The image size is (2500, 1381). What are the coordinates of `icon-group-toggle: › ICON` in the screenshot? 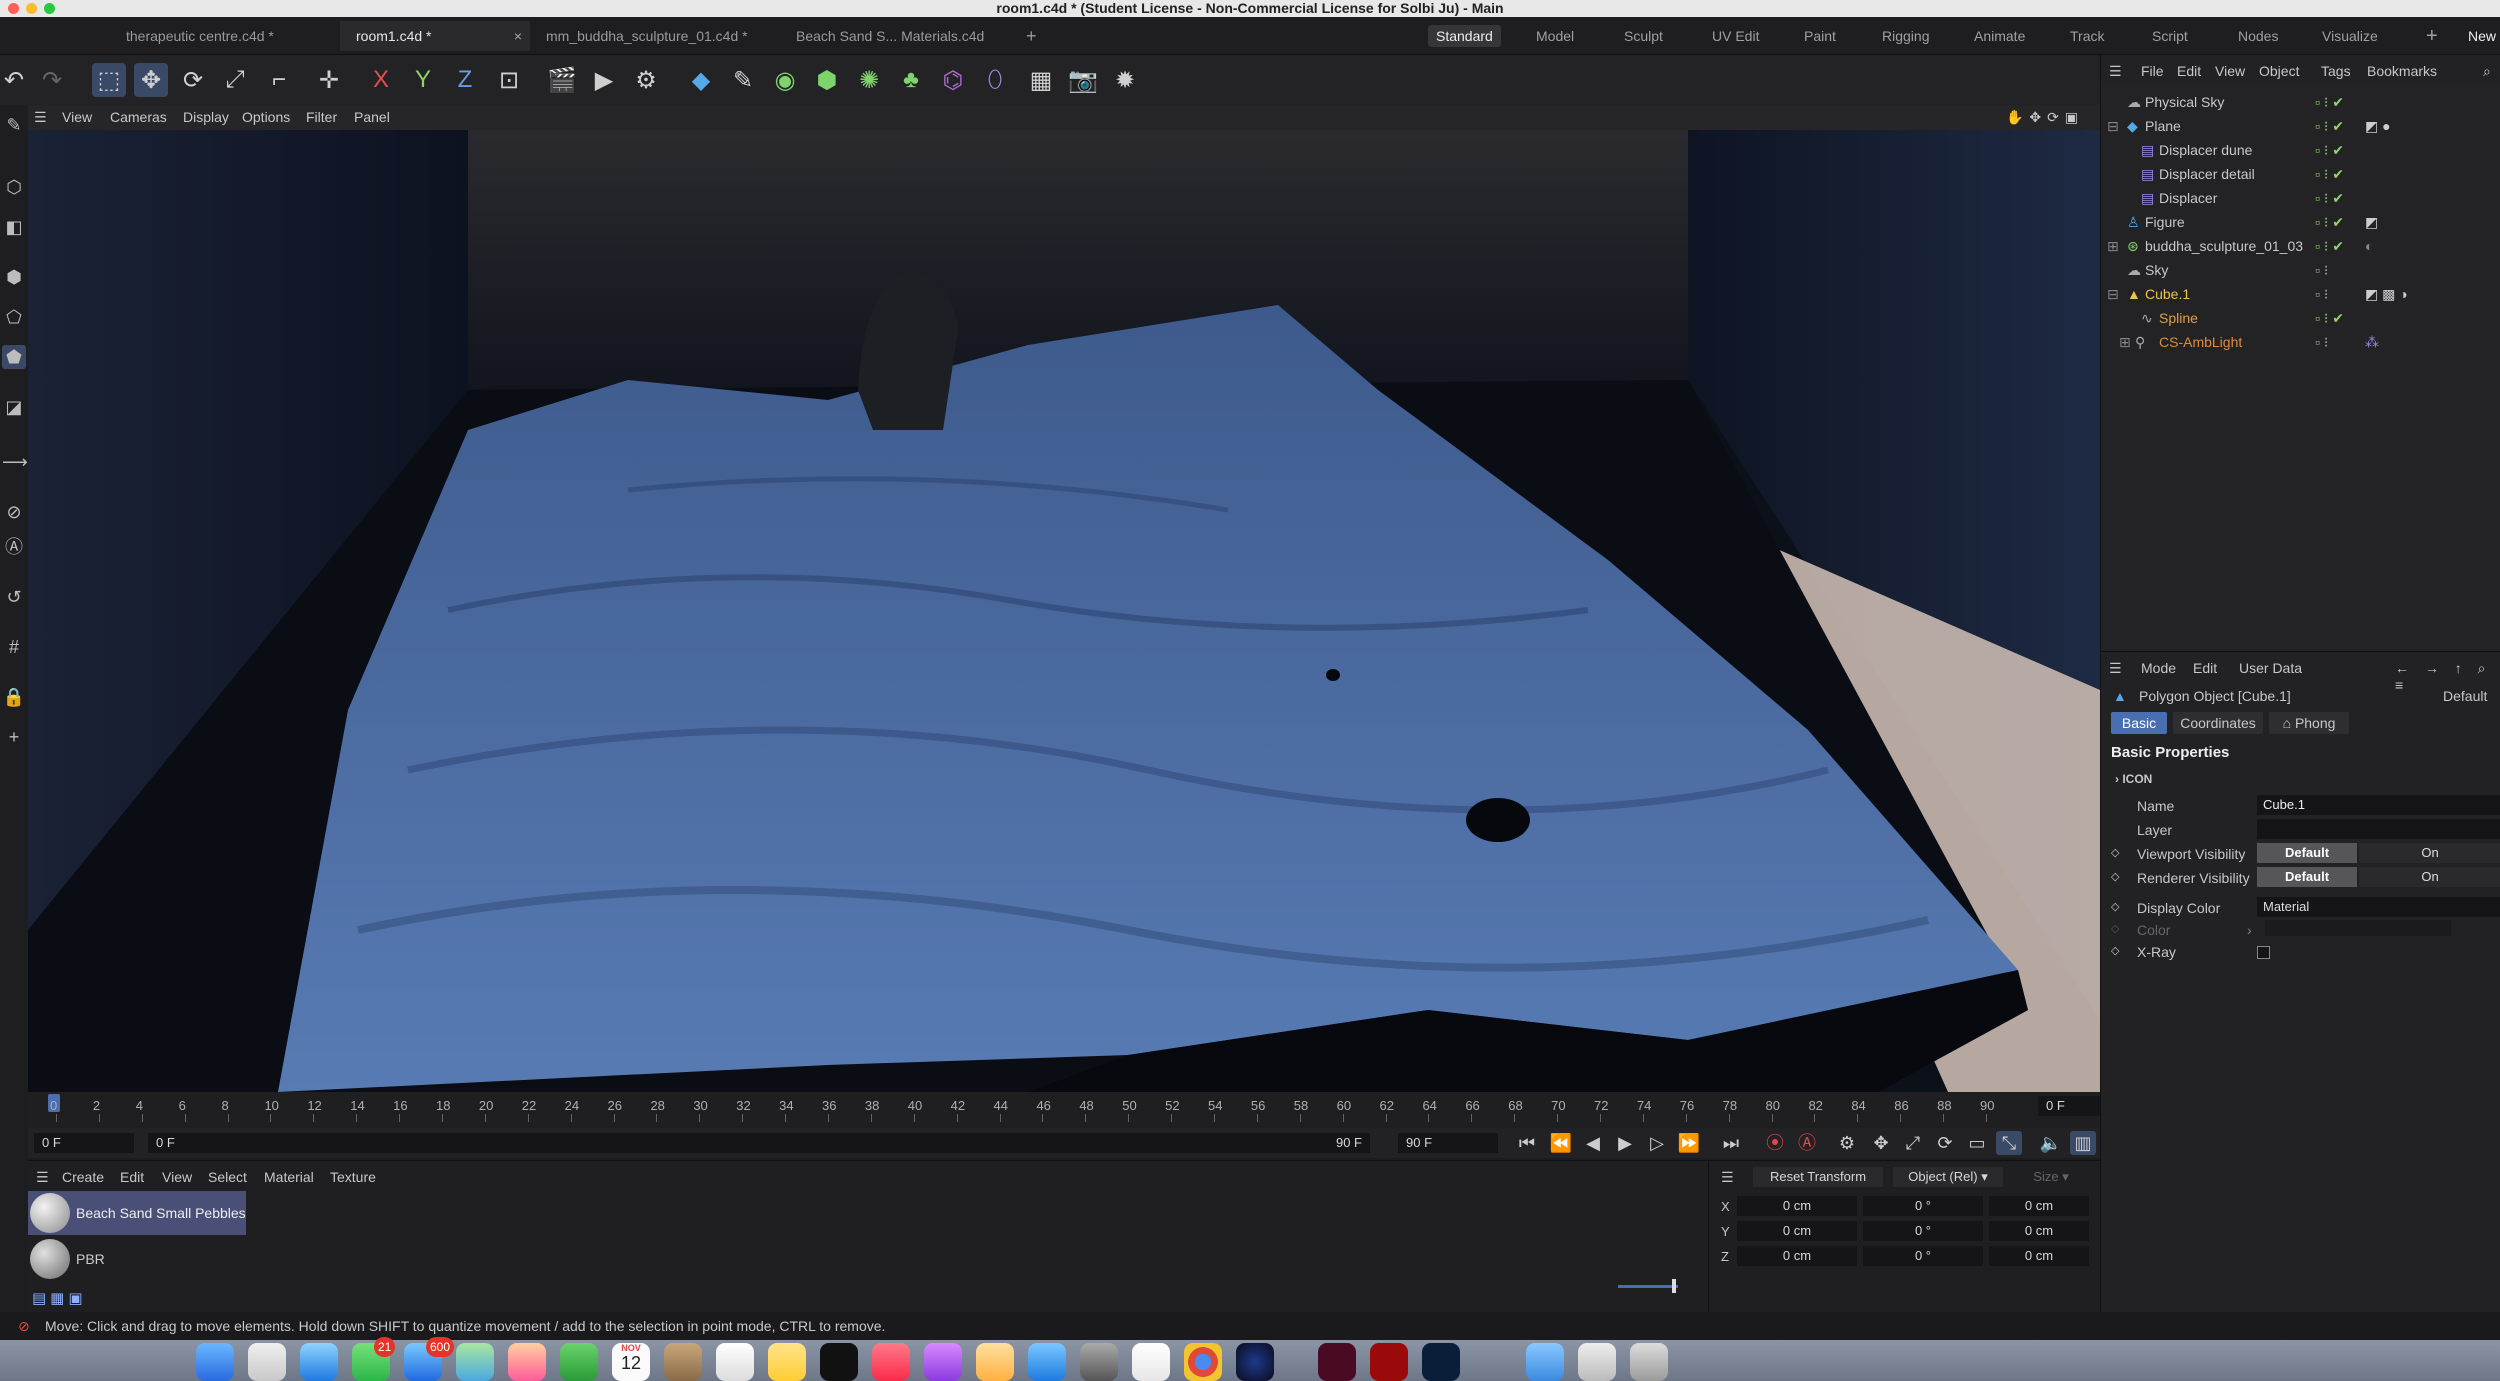 It's located at (2133, 779).